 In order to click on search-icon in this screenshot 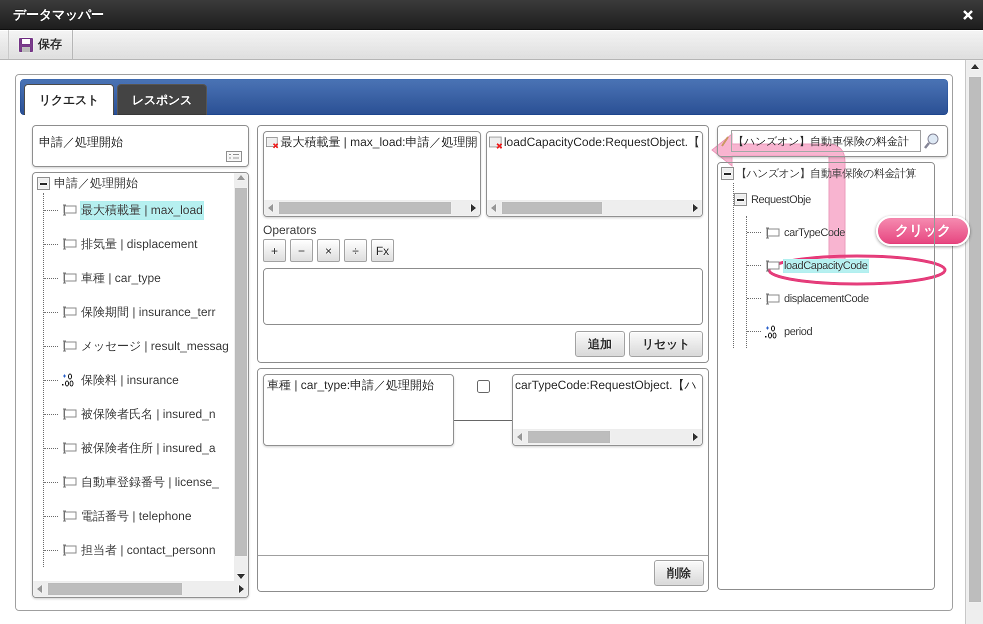, I will do `click(932, 141)`.